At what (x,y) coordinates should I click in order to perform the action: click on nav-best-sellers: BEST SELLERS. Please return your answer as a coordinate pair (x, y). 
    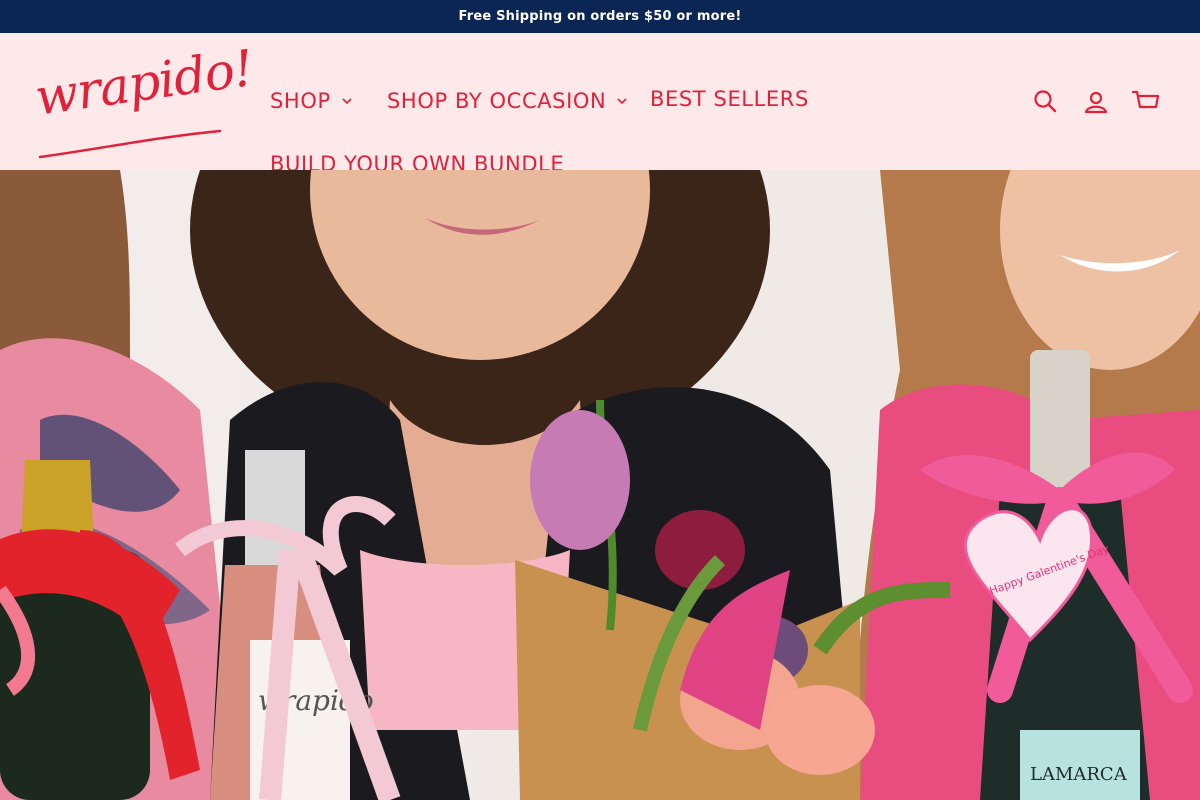
    Looking at the image, I should click on (729, 99).